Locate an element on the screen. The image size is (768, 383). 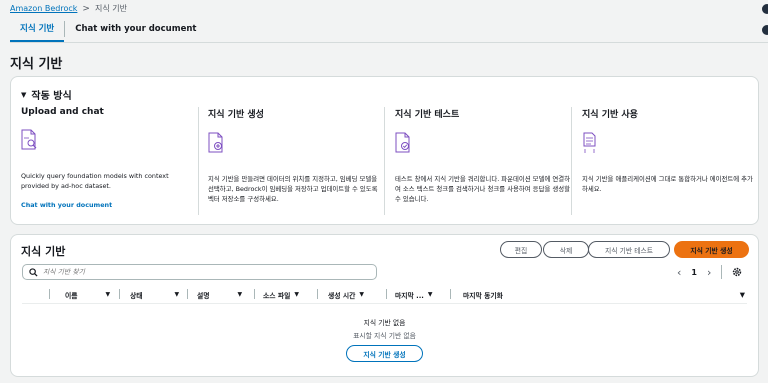
gear-icon is located at coordinates (737, 272).